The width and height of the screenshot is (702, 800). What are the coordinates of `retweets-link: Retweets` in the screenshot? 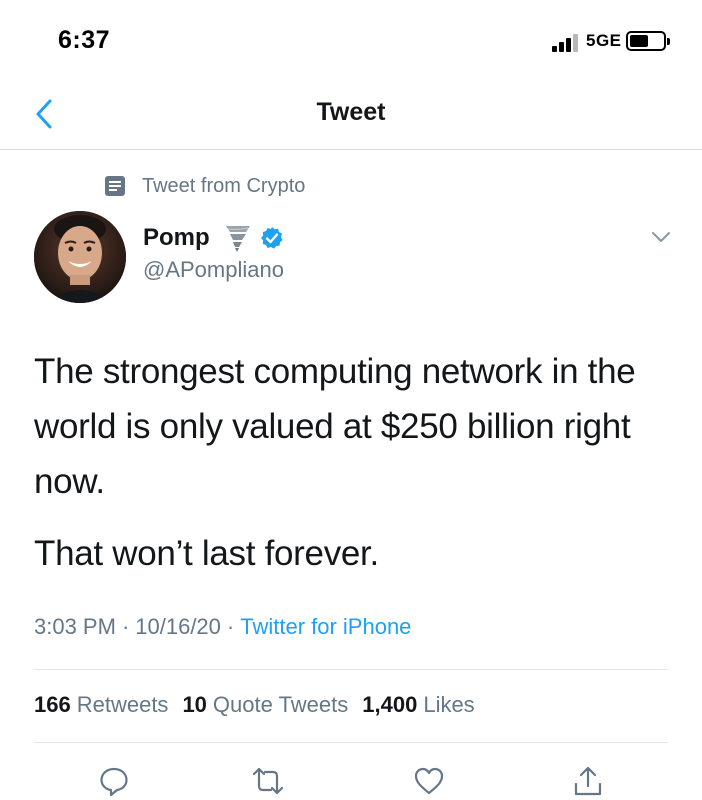 It's located at (123, 704).